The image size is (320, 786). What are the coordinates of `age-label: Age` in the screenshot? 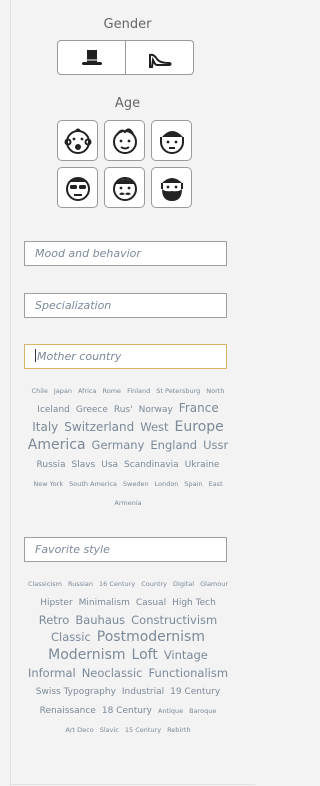 It's located at (127, 103).